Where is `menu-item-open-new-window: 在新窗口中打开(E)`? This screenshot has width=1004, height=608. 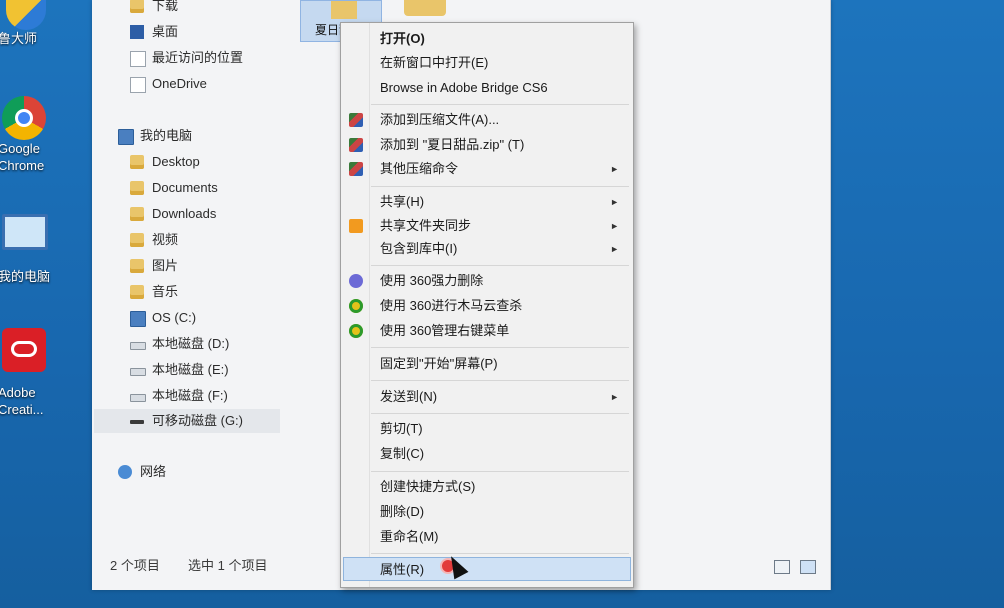 menu-item-open-new-window: 在新窗口中打开(E) is located at coordinates (487, 63).